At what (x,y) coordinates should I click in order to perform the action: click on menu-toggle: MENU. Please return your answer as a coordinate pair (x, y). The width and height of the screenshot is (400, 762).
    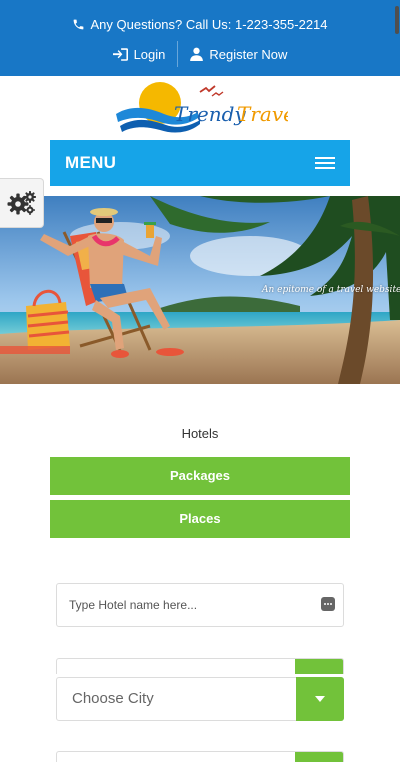
    Looking at the image, I should click on (200, 163).